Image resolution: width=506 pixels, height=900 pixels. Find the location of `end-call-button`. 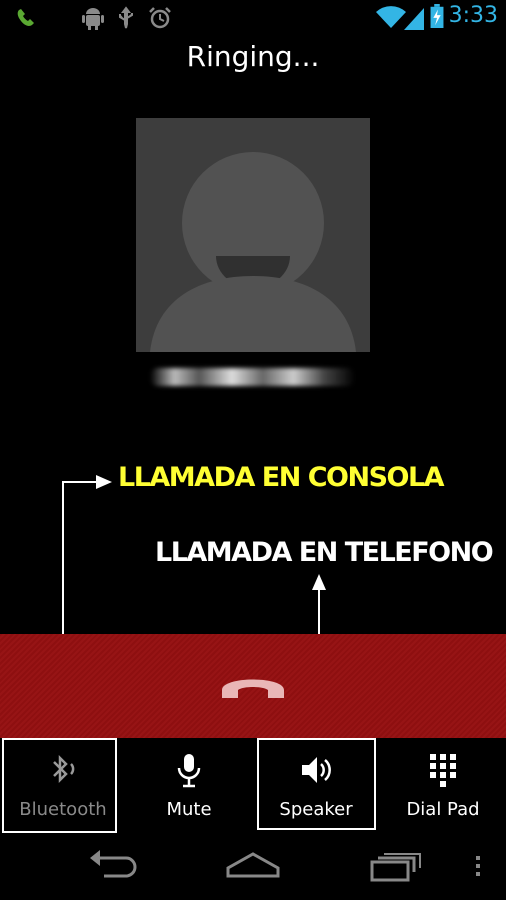

end-call-button is located at coordinates (253, 686).